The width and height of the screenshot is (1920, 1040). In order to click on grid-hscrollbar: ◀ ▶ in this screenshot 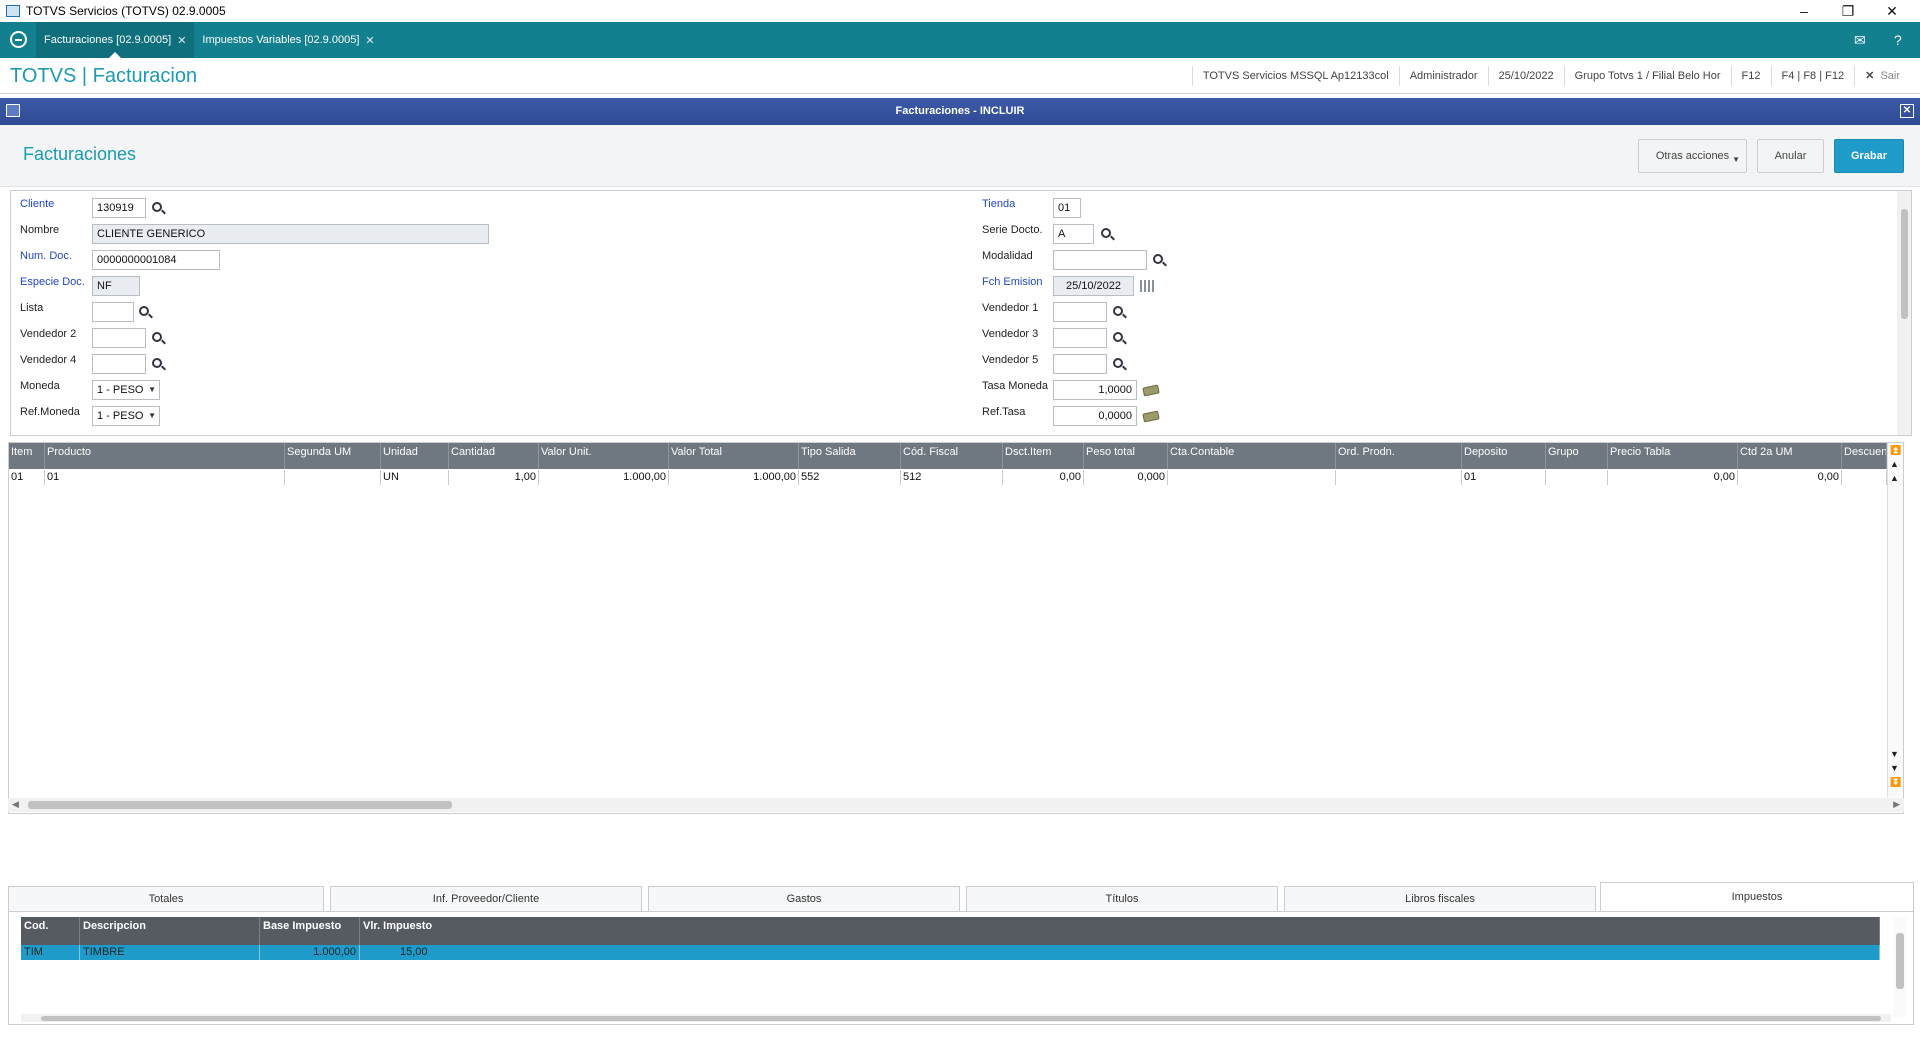, I will do `click(956, 805)`.